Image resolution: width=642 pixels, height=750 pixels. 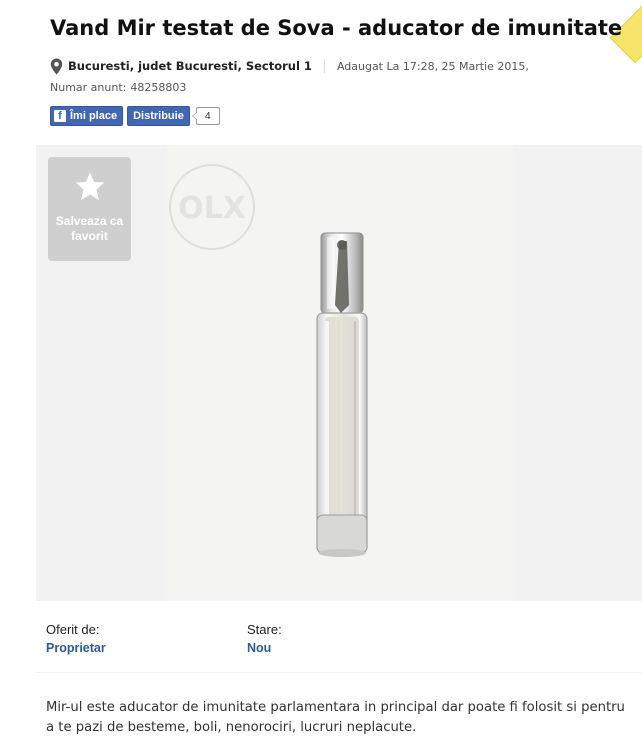 What do you see at coordinates (89, 228) in the screenshot?
I see `save-favorite-label: Salveaza ca favorit` at bounding box center [89, 228].